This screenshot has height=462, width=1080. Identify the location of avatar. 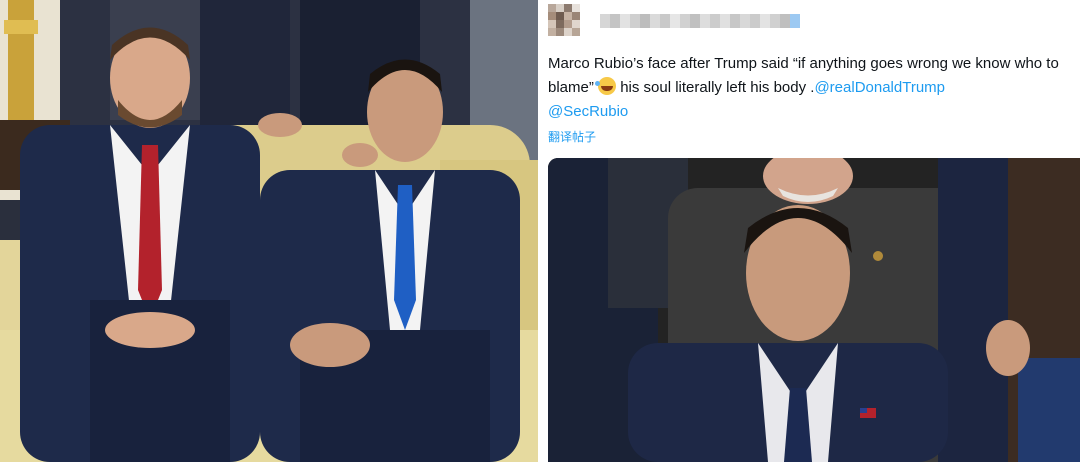
(569, 20).